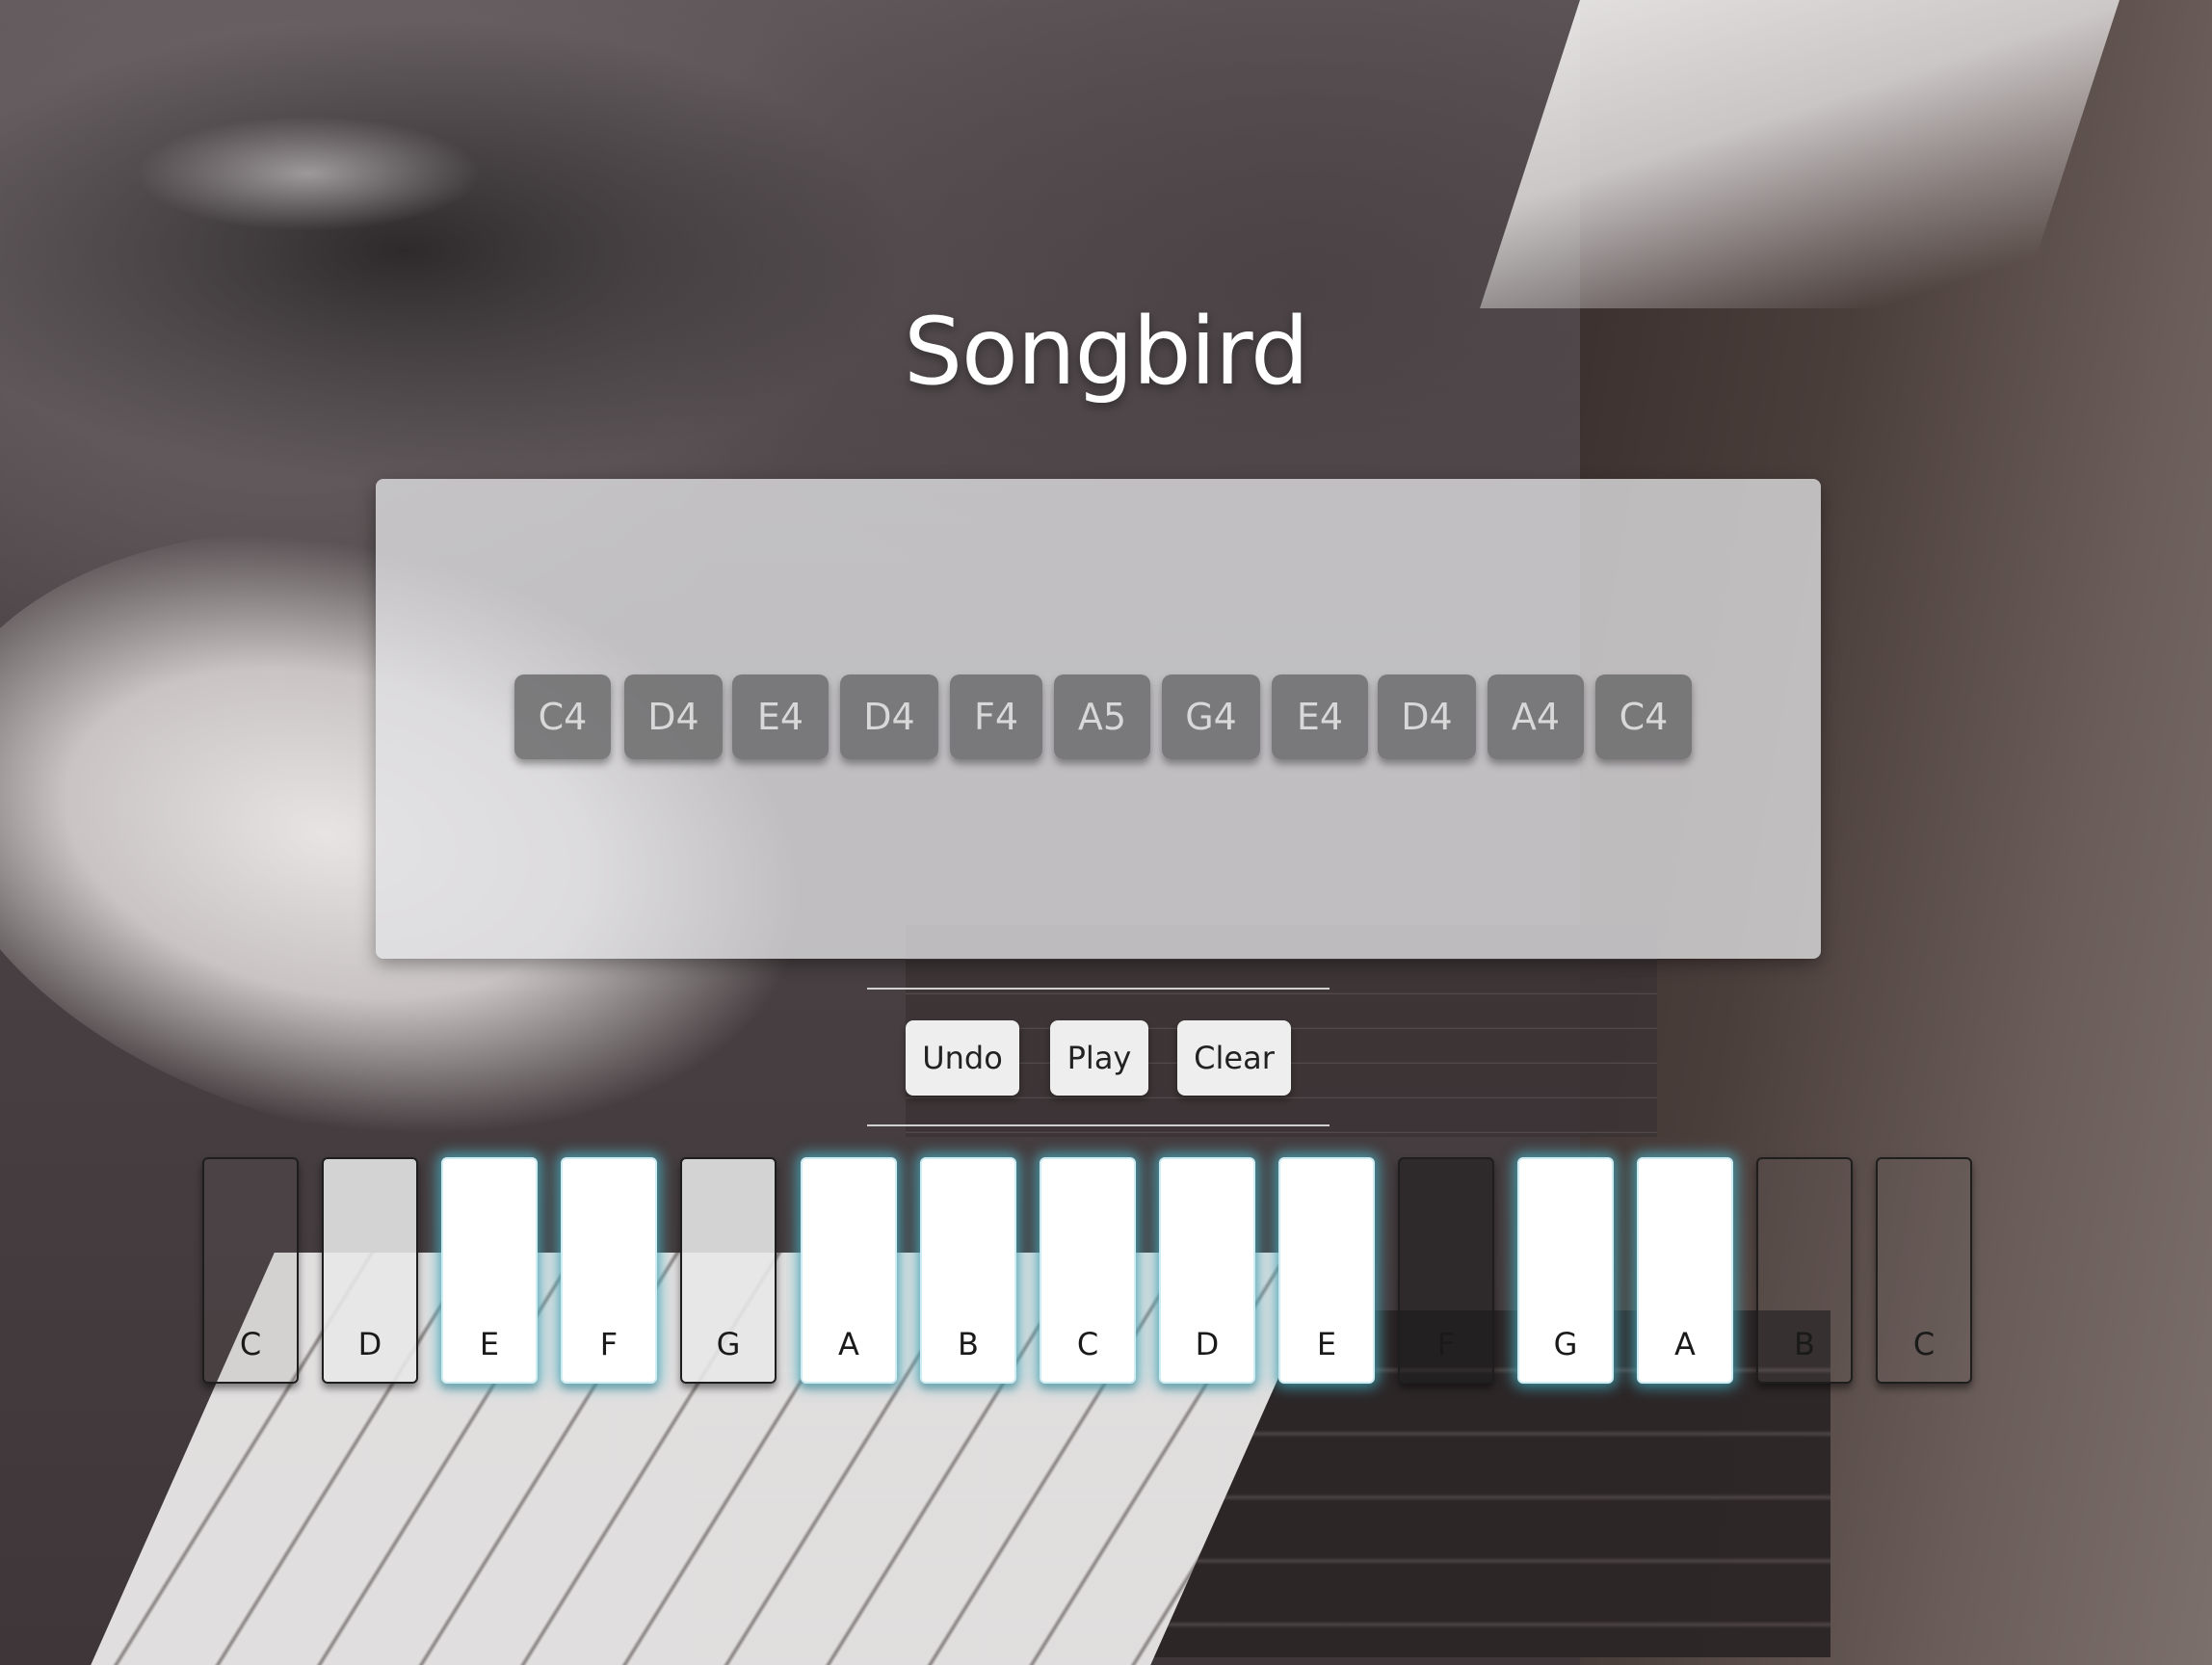 The image size is (2212, 1665). I want to click on note-chip: A5, so click(1102, 717).